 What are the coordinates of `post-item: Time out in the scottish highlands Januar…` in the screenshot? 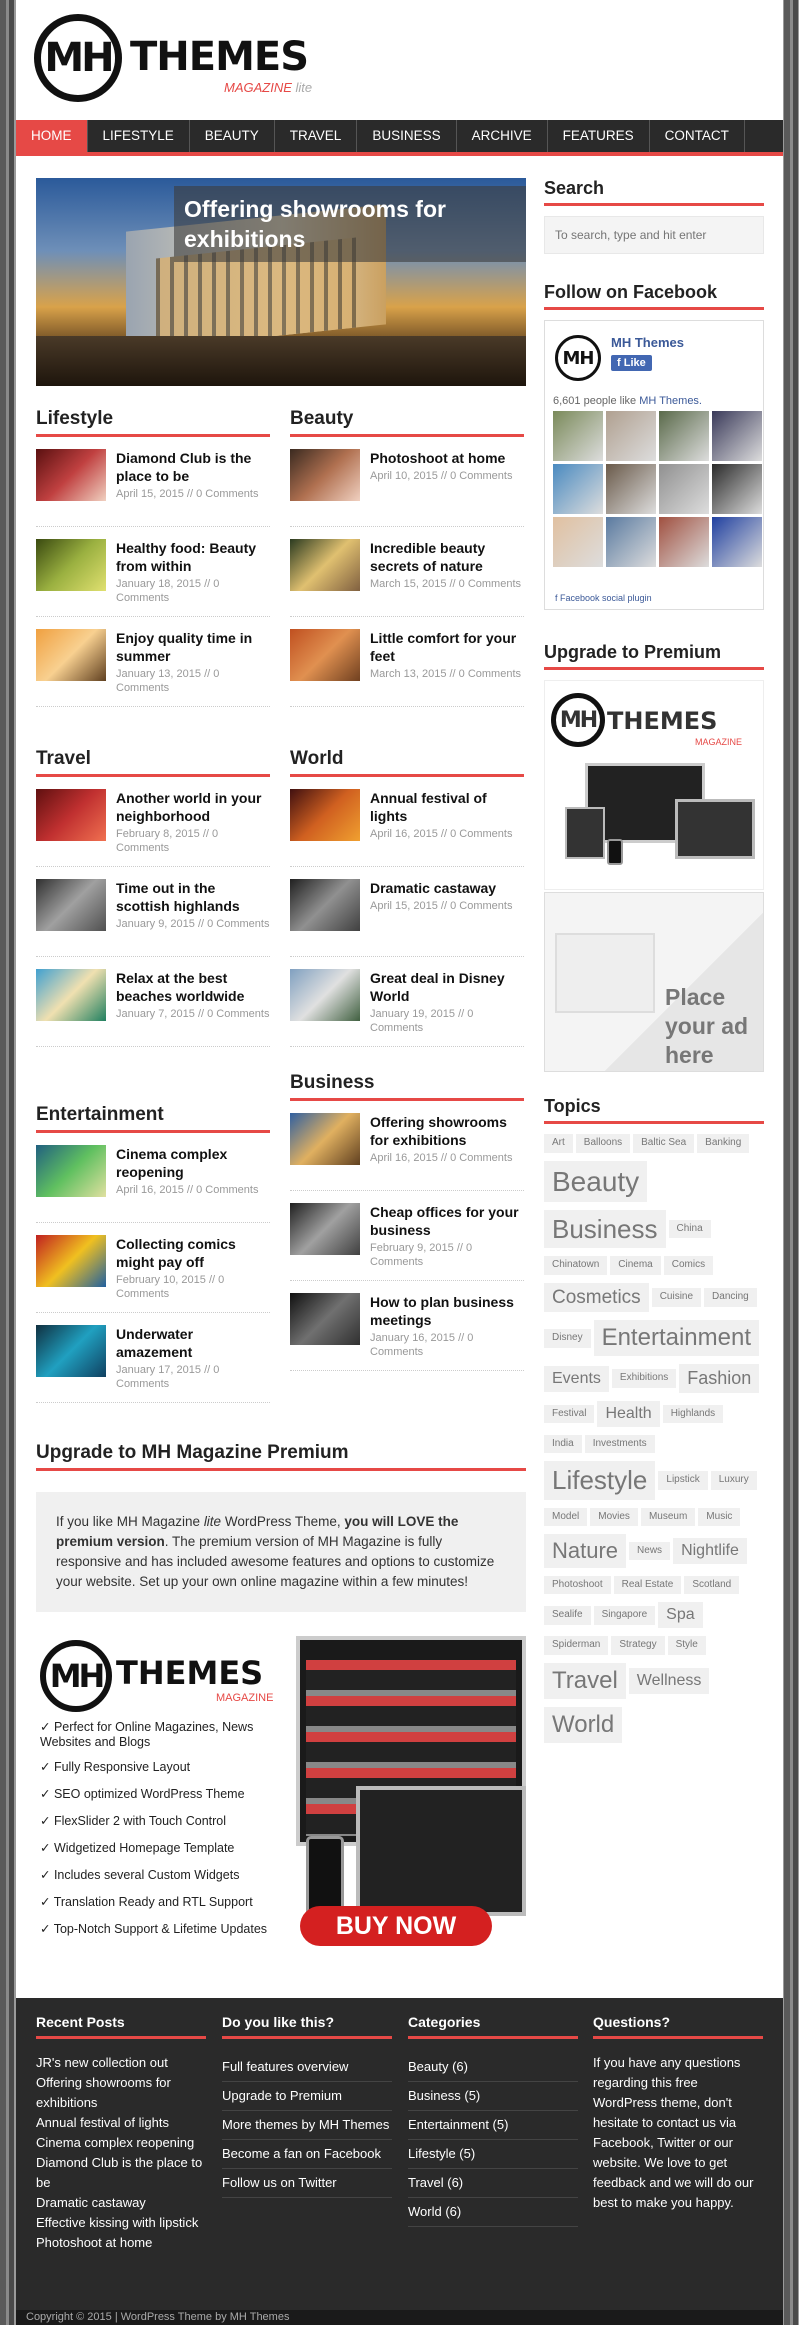 It's located at (153, 918).